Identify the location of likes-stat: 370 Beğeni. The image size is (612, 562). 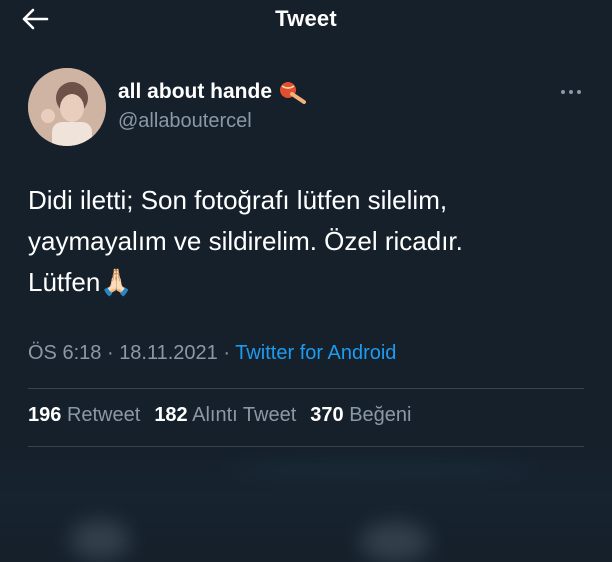
(360, 415).